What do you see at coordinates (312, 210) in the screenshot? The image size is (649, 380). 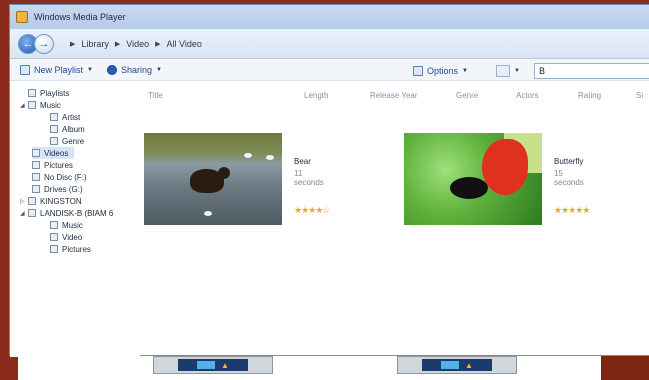 I see `rating-stars: ★★★★☆` at bounding box center [312, 210].